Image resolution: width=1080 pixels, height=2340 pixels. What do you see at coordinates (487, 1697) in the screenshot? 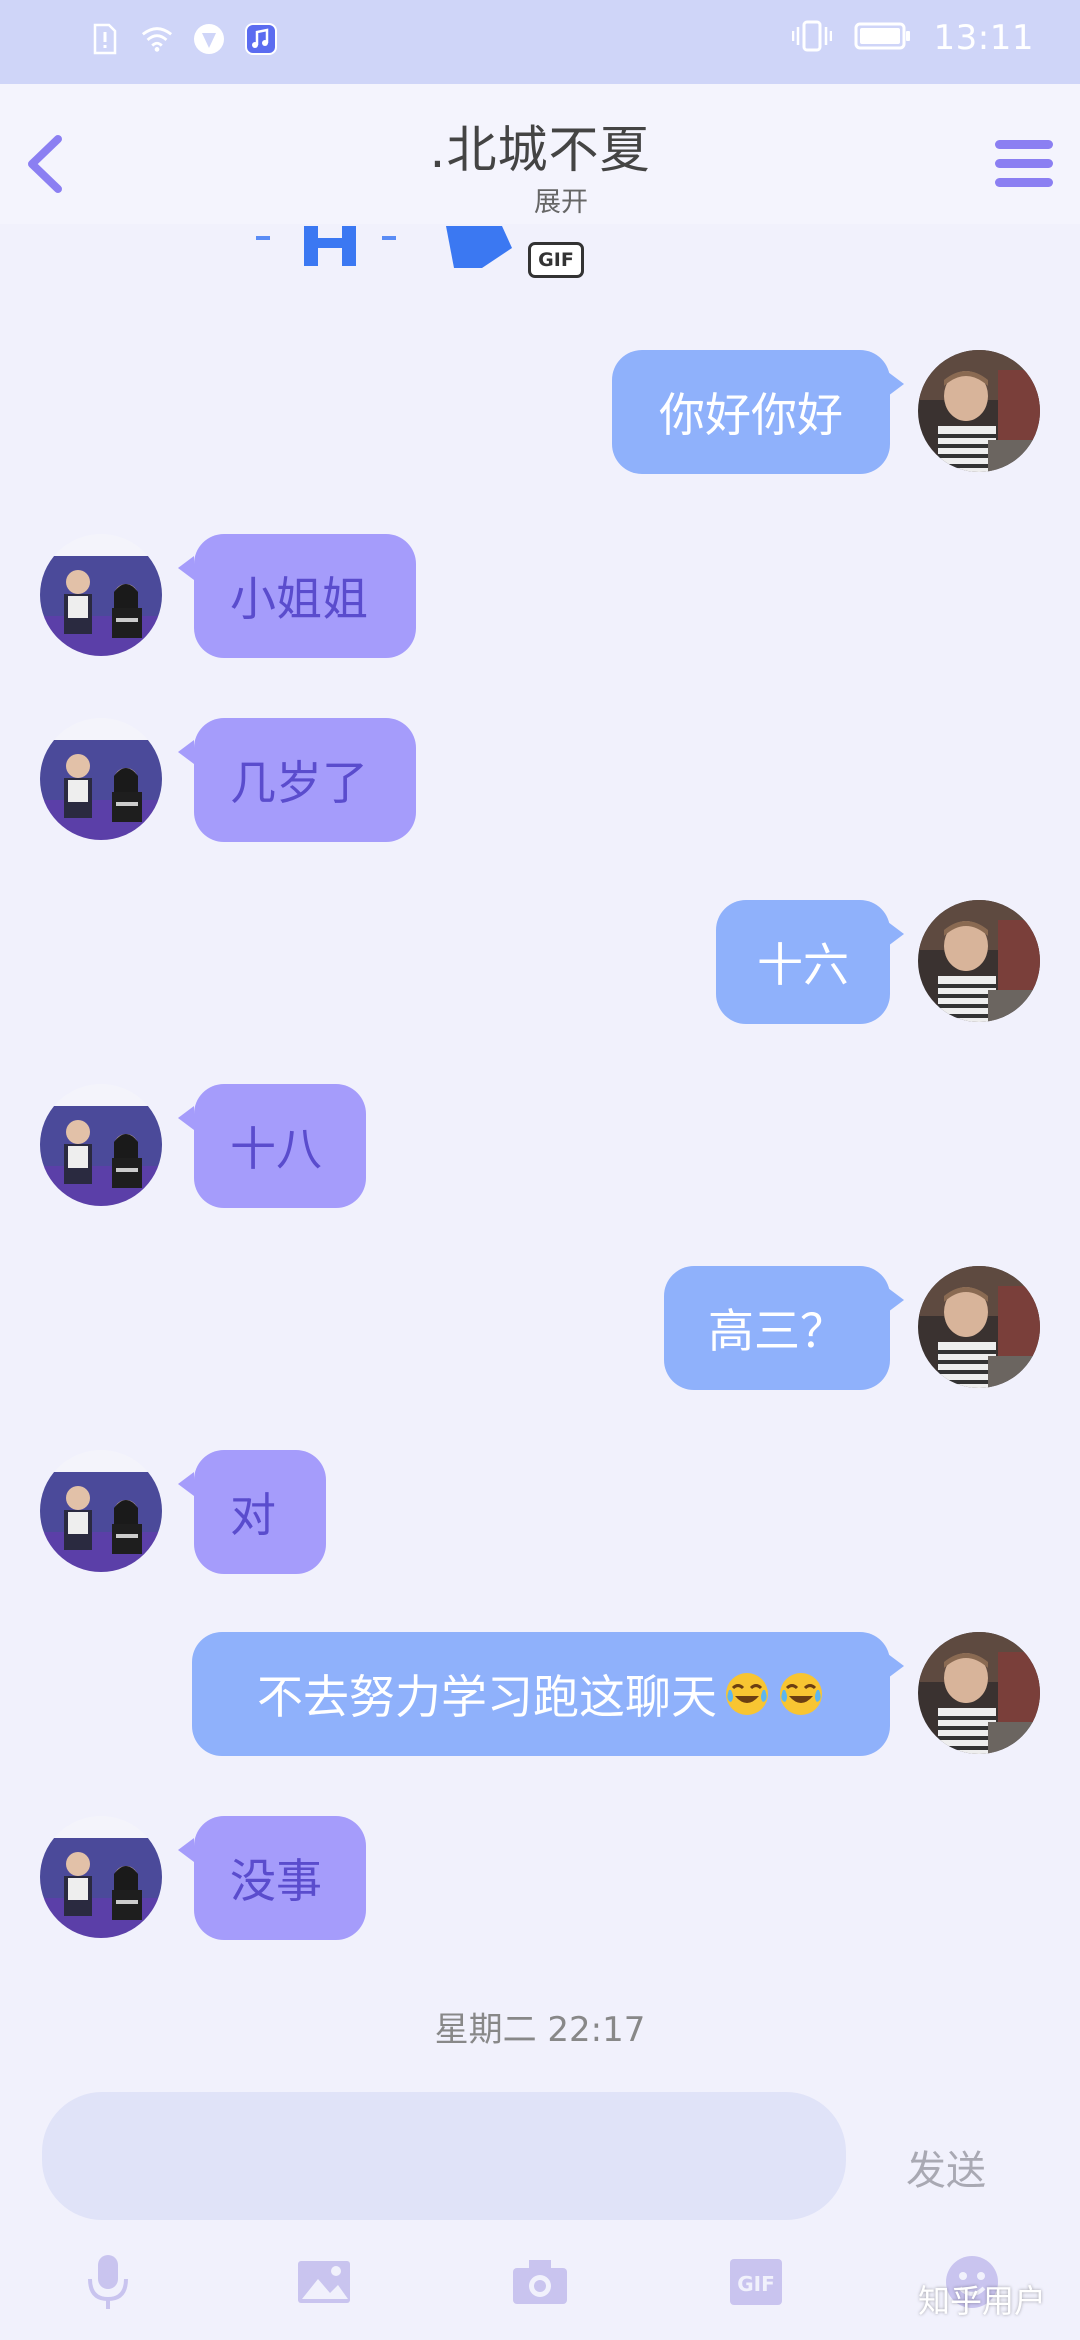
I see `message-text: 不去努力学习跑这聊天` at bounding box center [487, 1697].